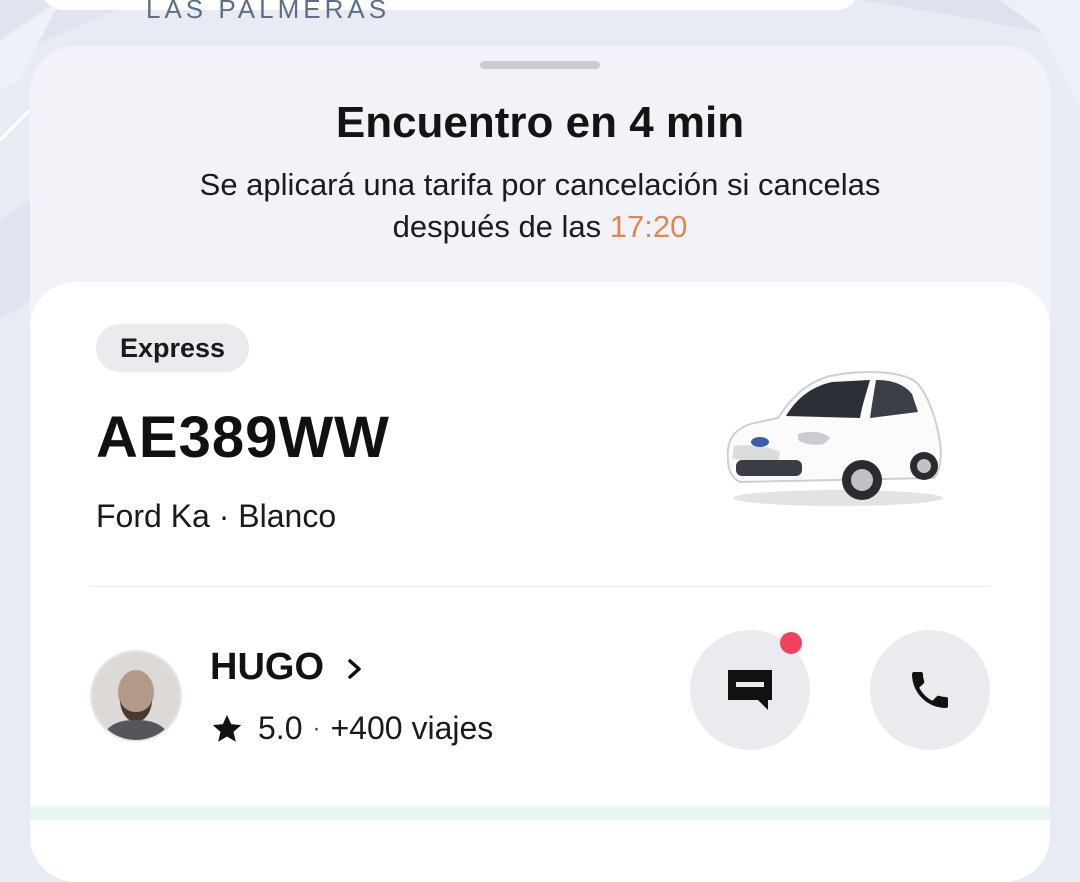 The height and width of the screenshot is (882, 1080). I want to click on vehicle-description: Ford Ka · Blanco, so click(216, 516).